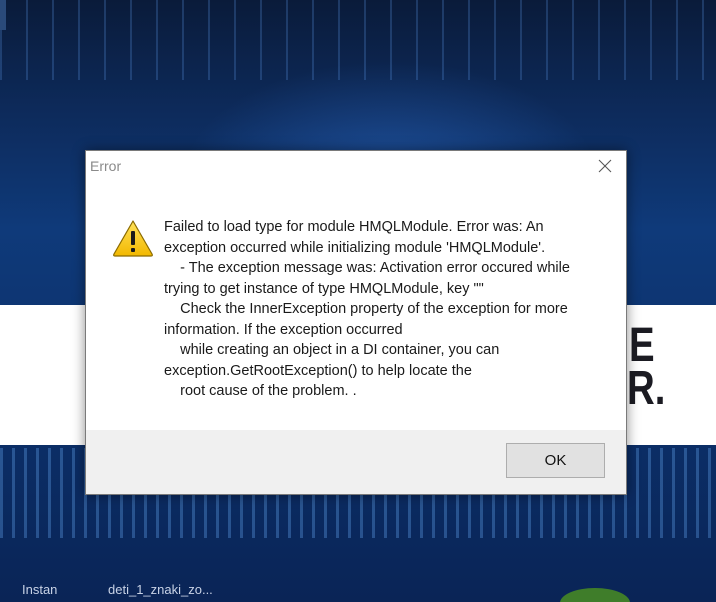 The image size is (716, 602). I want to click on message-line: root cause of the problem. ., so click(260, 391).